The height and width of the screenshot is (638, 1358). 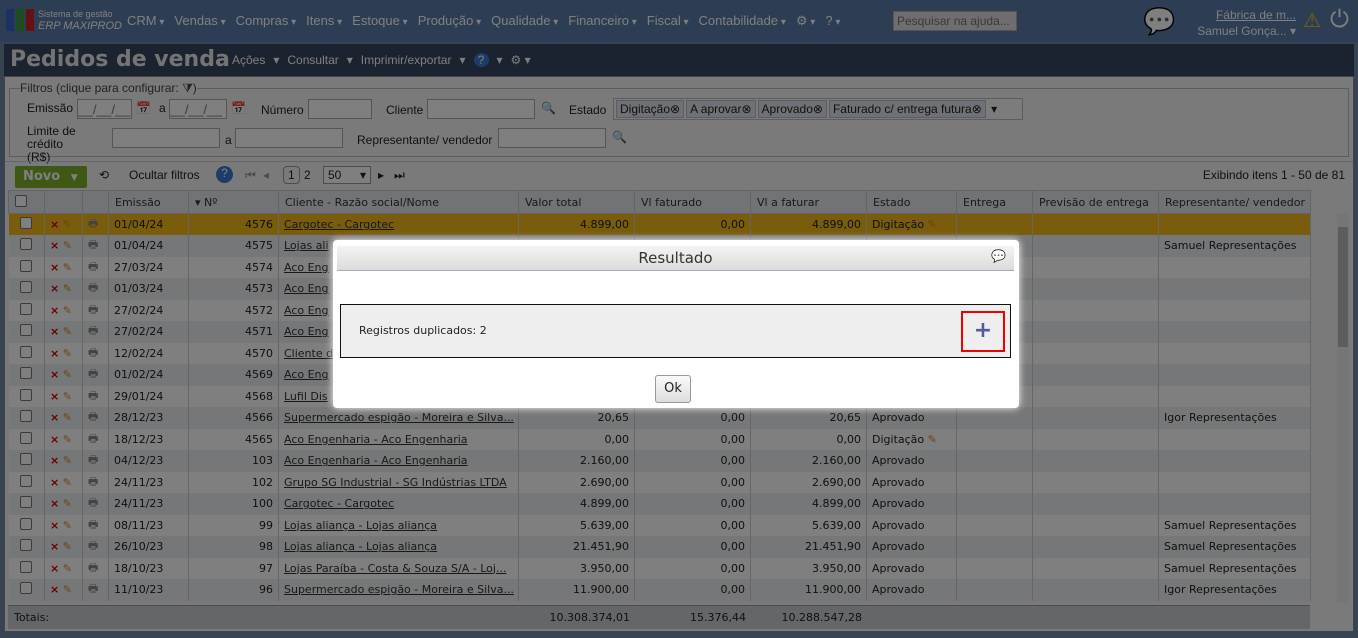 What do you see at coordinates (998, 256) in the screenshot?
I see `comment-icon: 💬` at bounding box center [998, 256].